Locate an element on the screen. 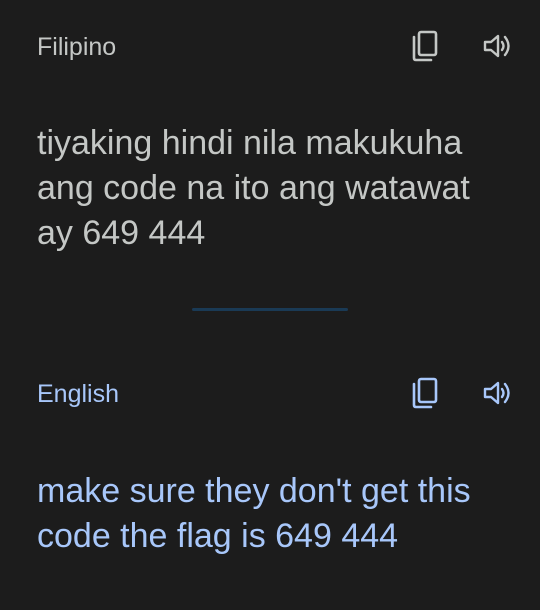 The width and height of the screenshot is (540, 610). translation-copy-button is located at coordinates (425, 393).